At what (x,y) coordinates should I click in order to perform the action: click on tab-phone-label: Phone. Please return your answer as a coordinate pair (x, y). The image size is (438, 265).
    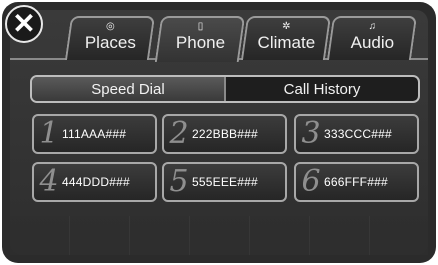
    Looking at the image, I should click on (200, 42).